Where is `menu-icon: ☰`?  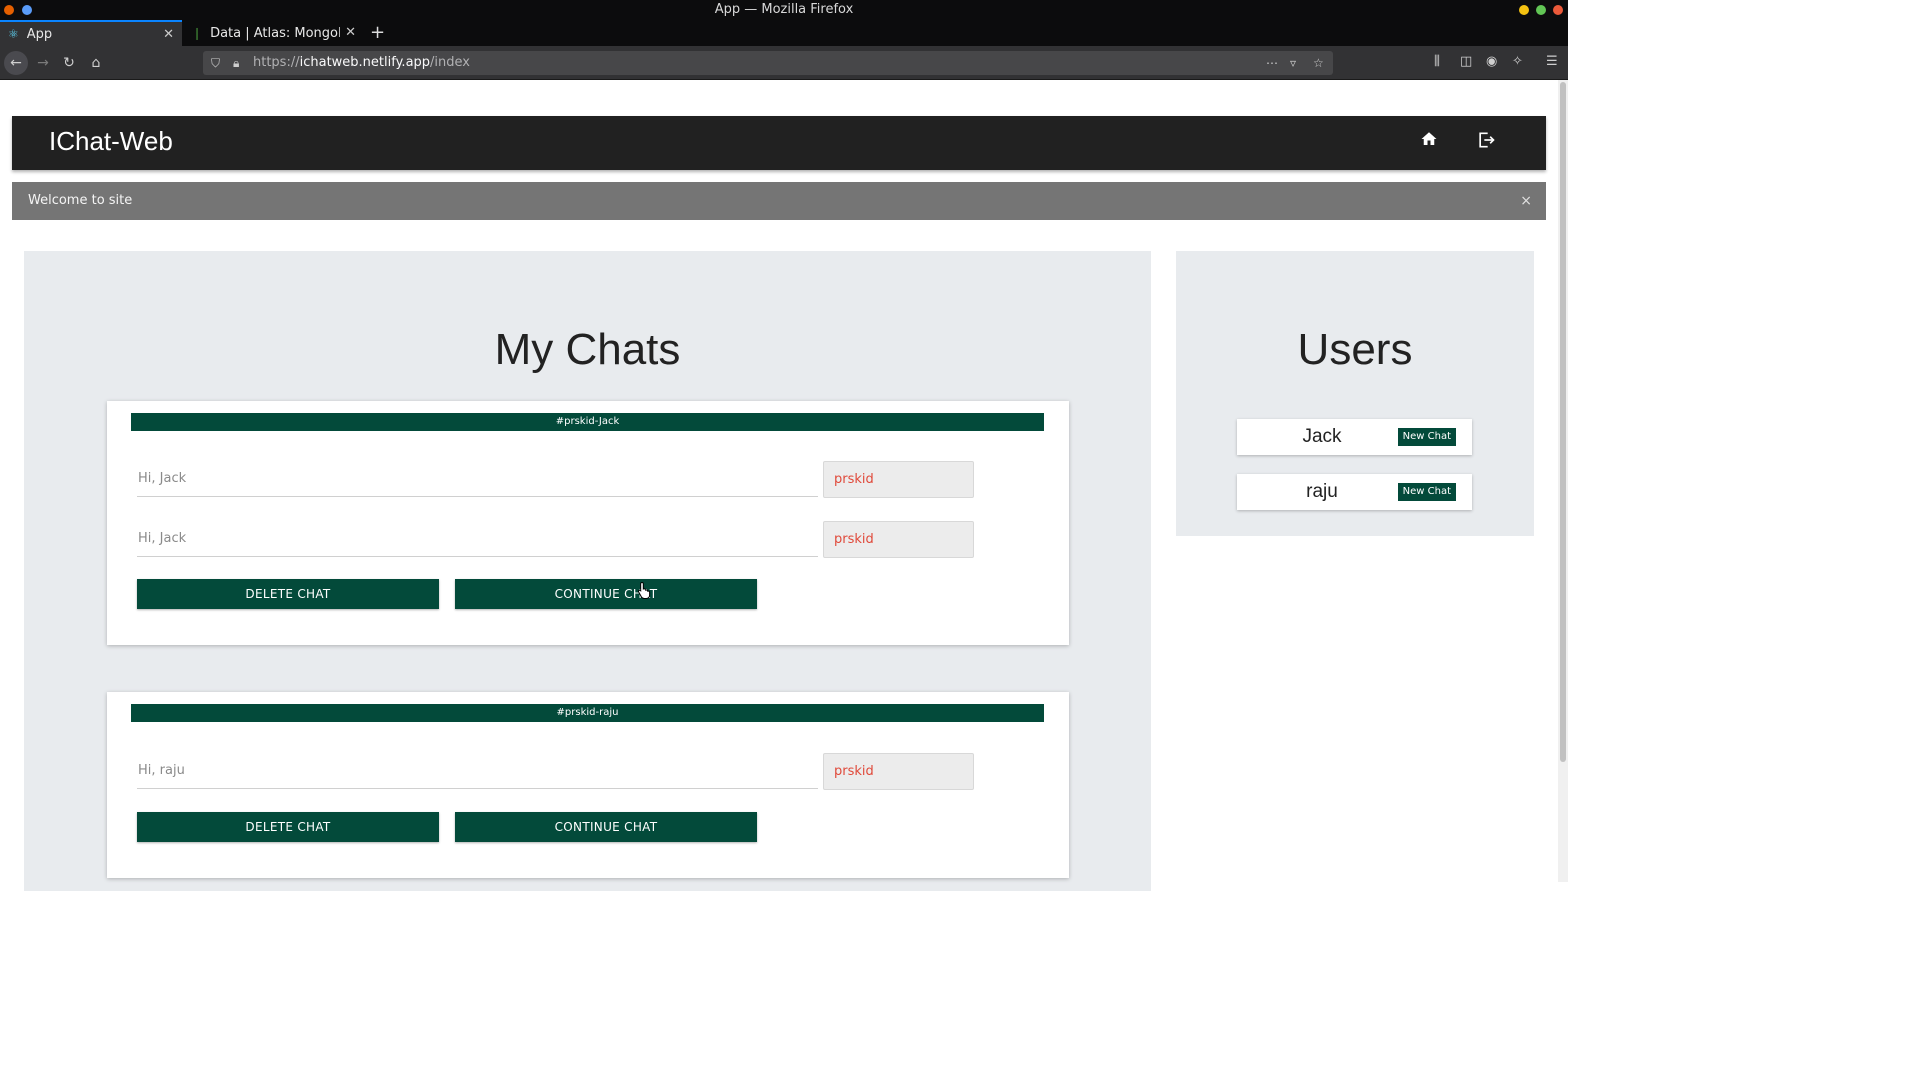
menu-icon: ☰ is located at coordinates (1552, 61).